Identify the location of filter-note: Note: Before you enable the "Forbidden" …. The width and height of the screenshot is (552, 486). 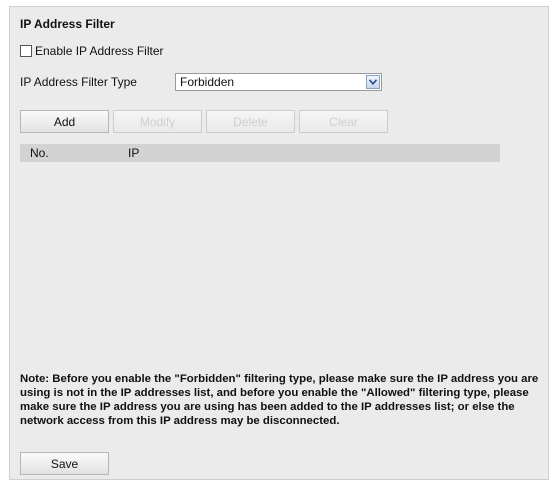
(279, 400).